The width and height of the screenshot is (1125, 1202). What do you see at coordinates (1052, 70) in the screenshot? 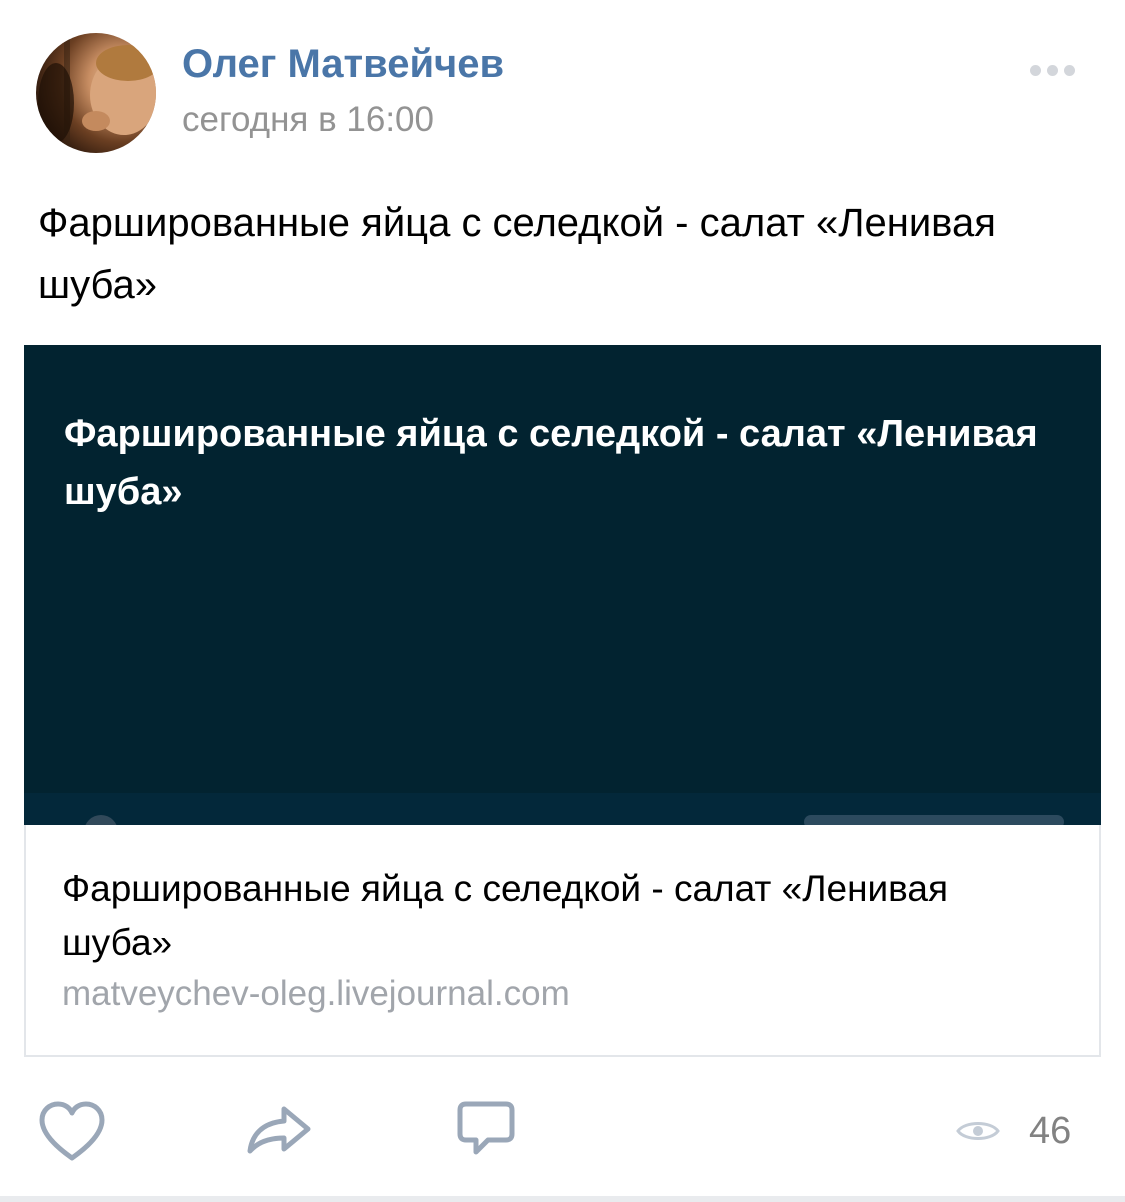
I see `more-icon` at bounding box center [1052, 70].